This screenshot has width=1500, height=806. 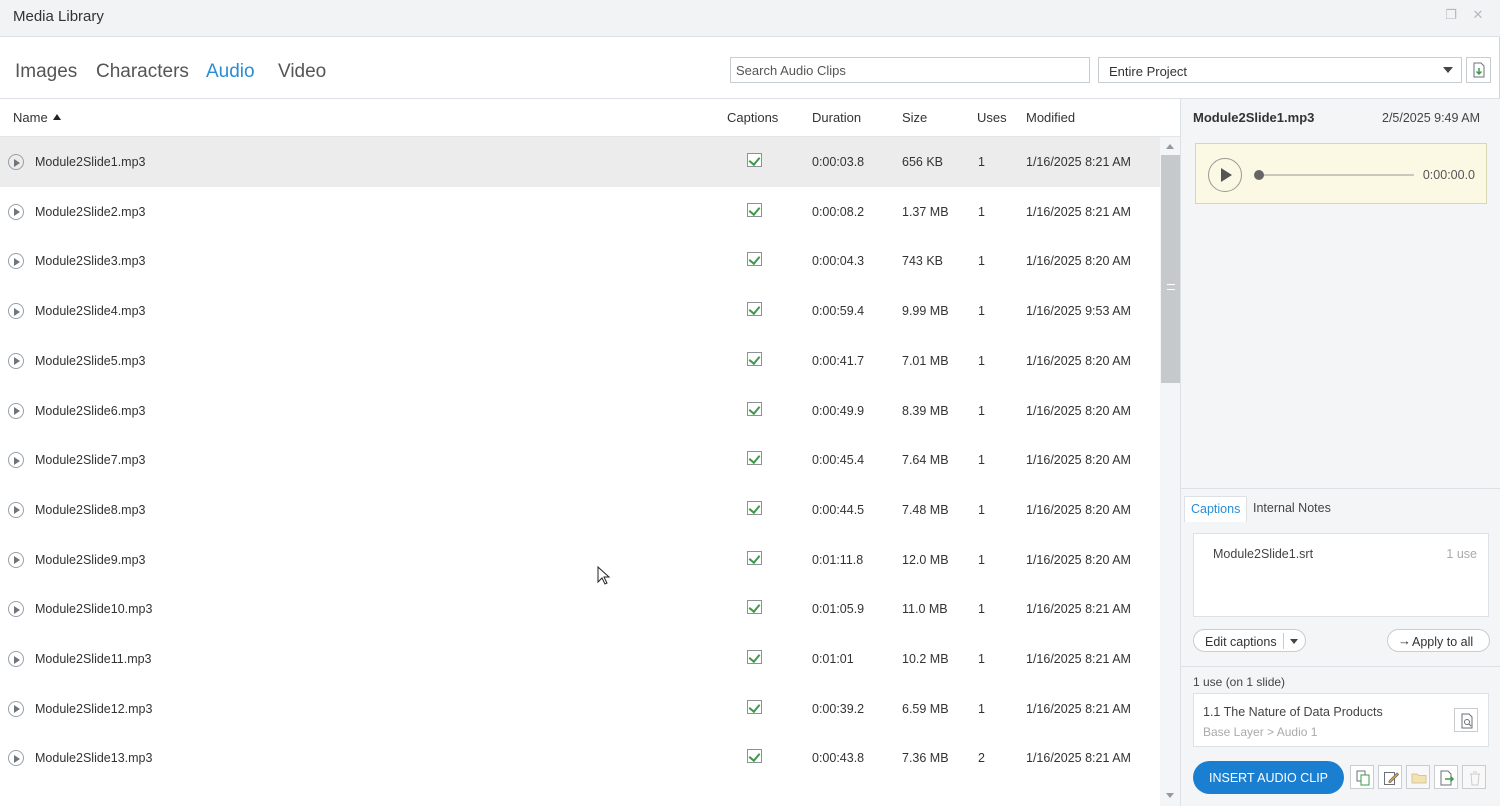 What do you see at coordinates (1280, 70) in the screenshot?
I see `scope-dropdown: Entire Project` at bounding box center [1280, 70].